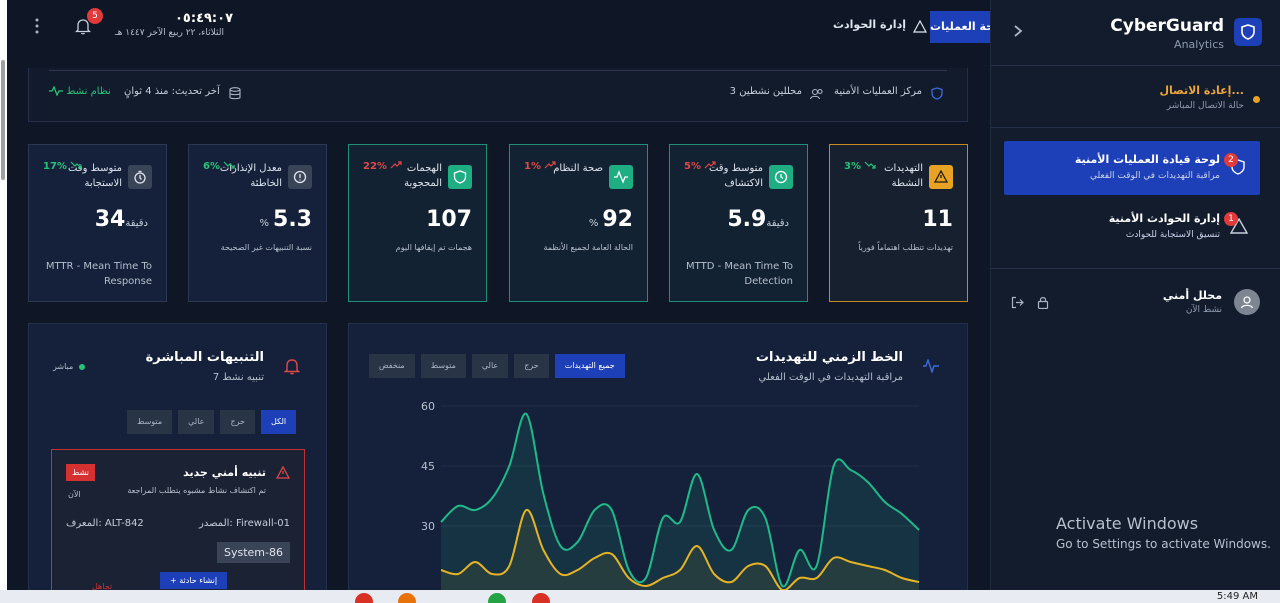 The width and height of the screenshot is (1280, 603). What do you see at coordinates (1192, 295) in the screenshot?
I see `user-name: محلل أمني` at bounding box center [1192, 295].